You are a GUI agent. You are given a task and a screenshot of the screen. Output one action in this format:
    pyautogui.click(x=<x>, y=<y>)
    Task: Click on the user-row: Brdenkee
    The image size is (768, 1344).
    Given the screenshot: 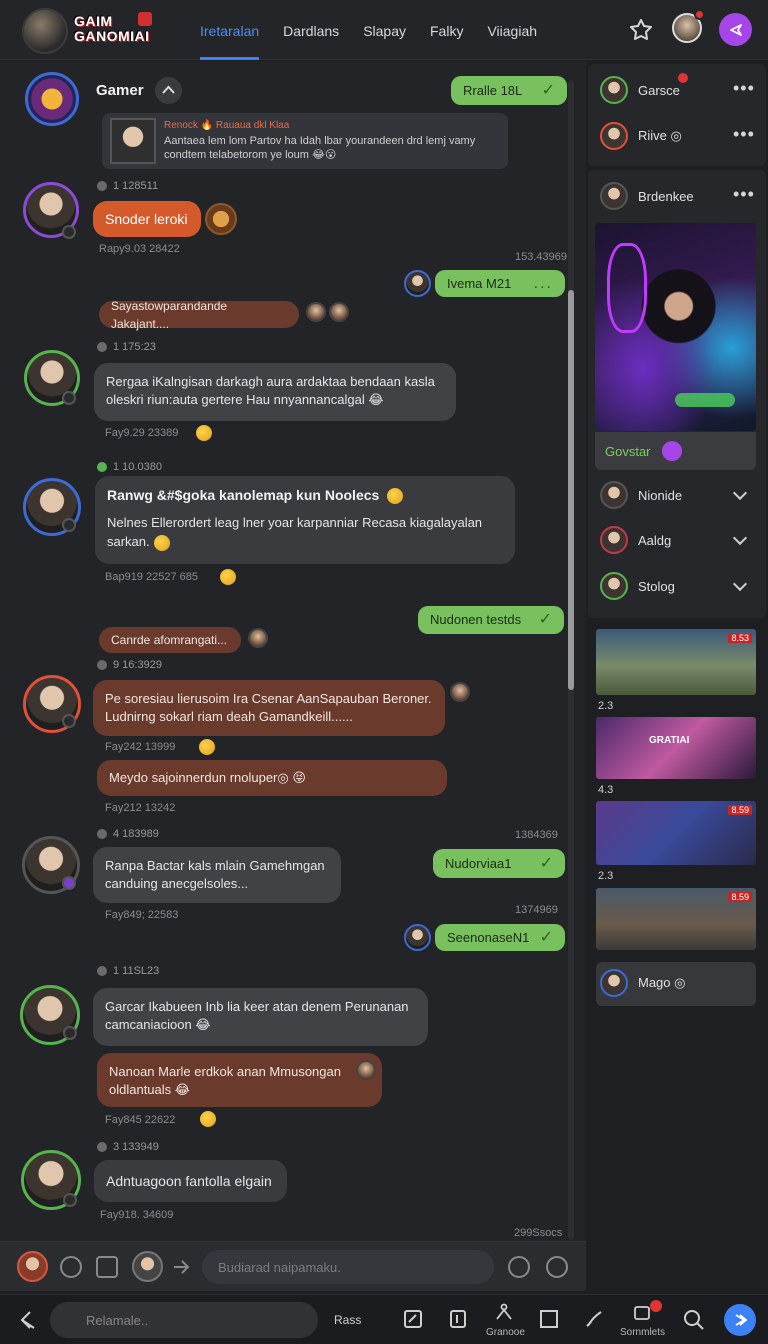 What is the action you would take?
    pyautogui.click(x=647, y=196)
    